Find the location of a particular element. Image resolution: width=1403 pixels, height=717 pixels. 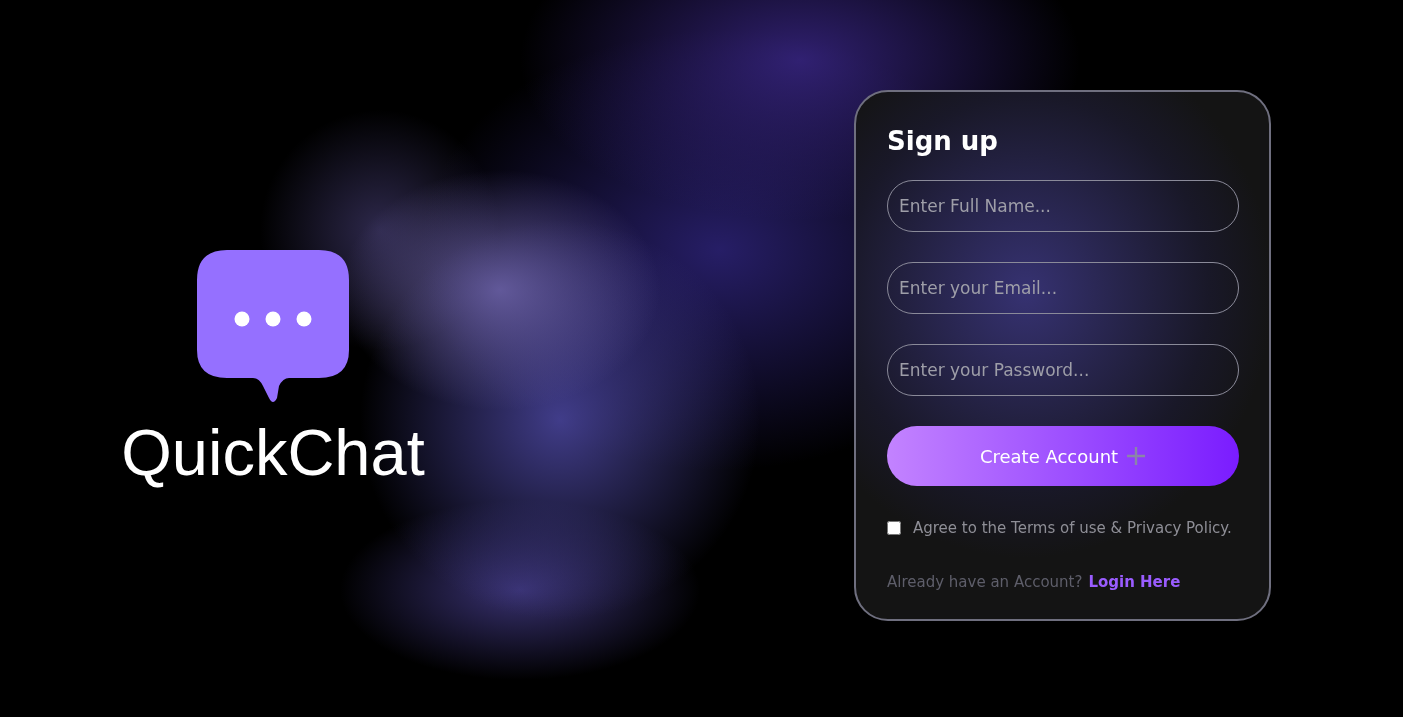

terms-checkbox is located at coordinates (894, 528).